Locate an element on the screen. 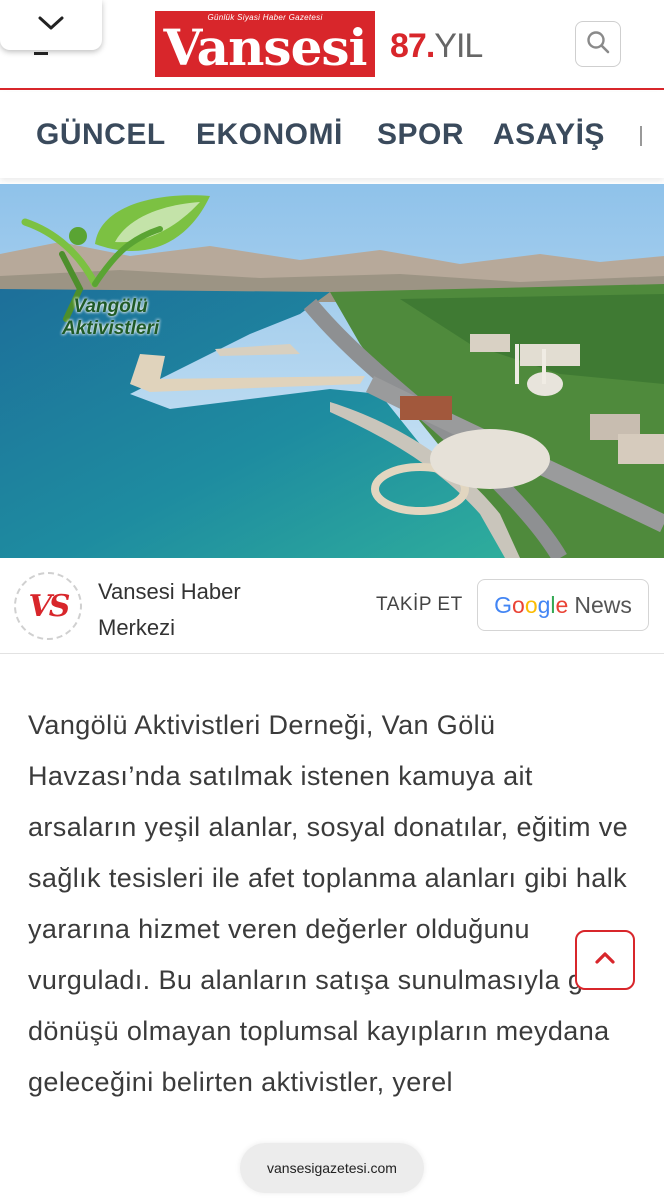 Image resolution: width=664 pixels, height=1200 pixels. nav-item-guncel: GÜNCEL is located at coordinates (101, 135).